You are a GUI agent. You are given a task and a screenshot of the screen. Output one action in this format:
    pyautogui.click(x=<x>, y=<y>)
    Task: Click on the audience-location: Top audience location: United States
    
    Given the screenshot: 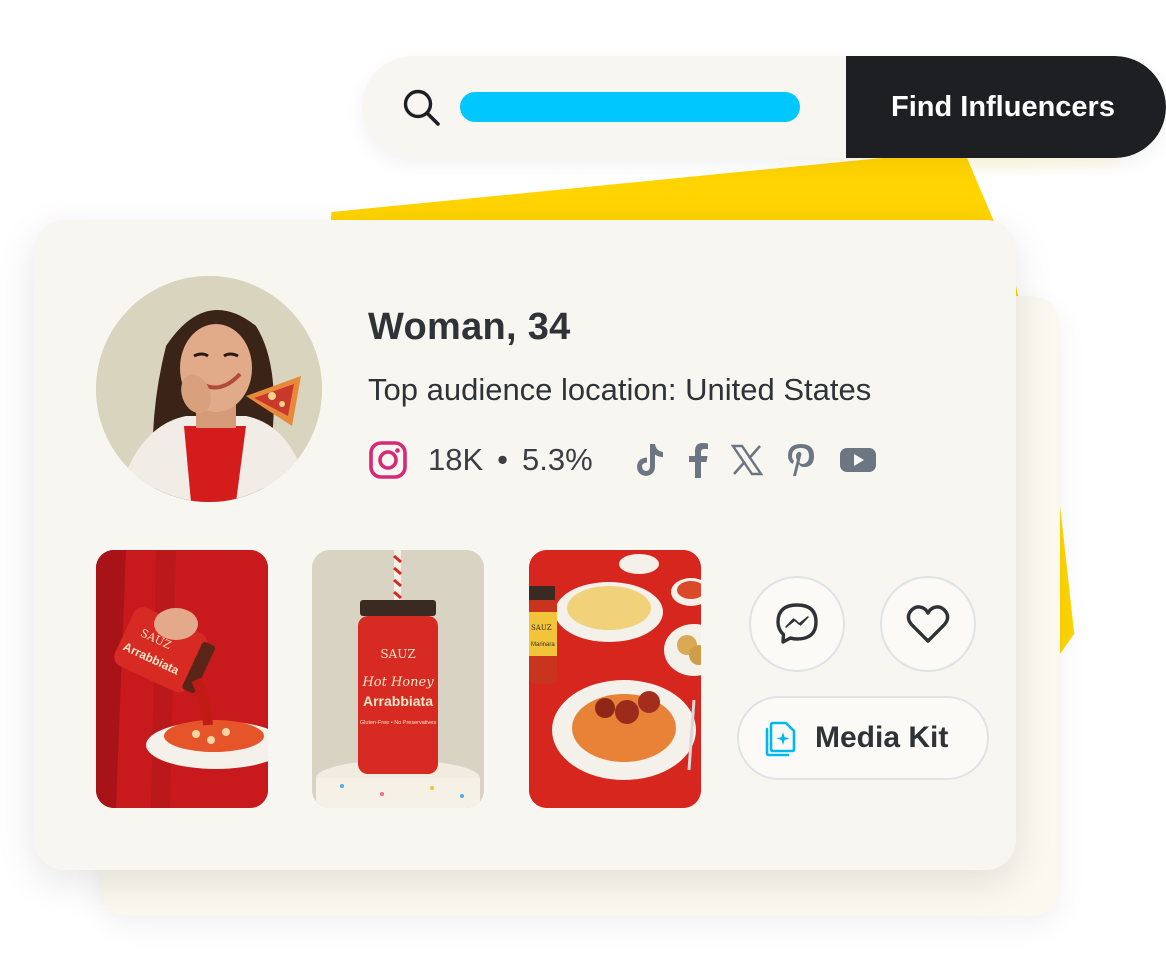 What is the action you would take?
    pyautogui.click(x=620, y=389)
    